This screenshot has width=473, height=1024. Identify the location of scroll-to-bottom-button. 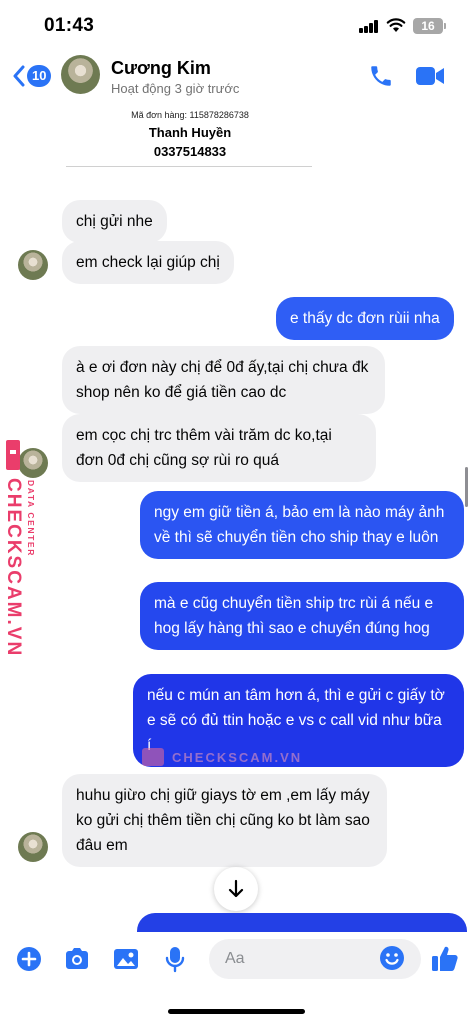
(236, 889).